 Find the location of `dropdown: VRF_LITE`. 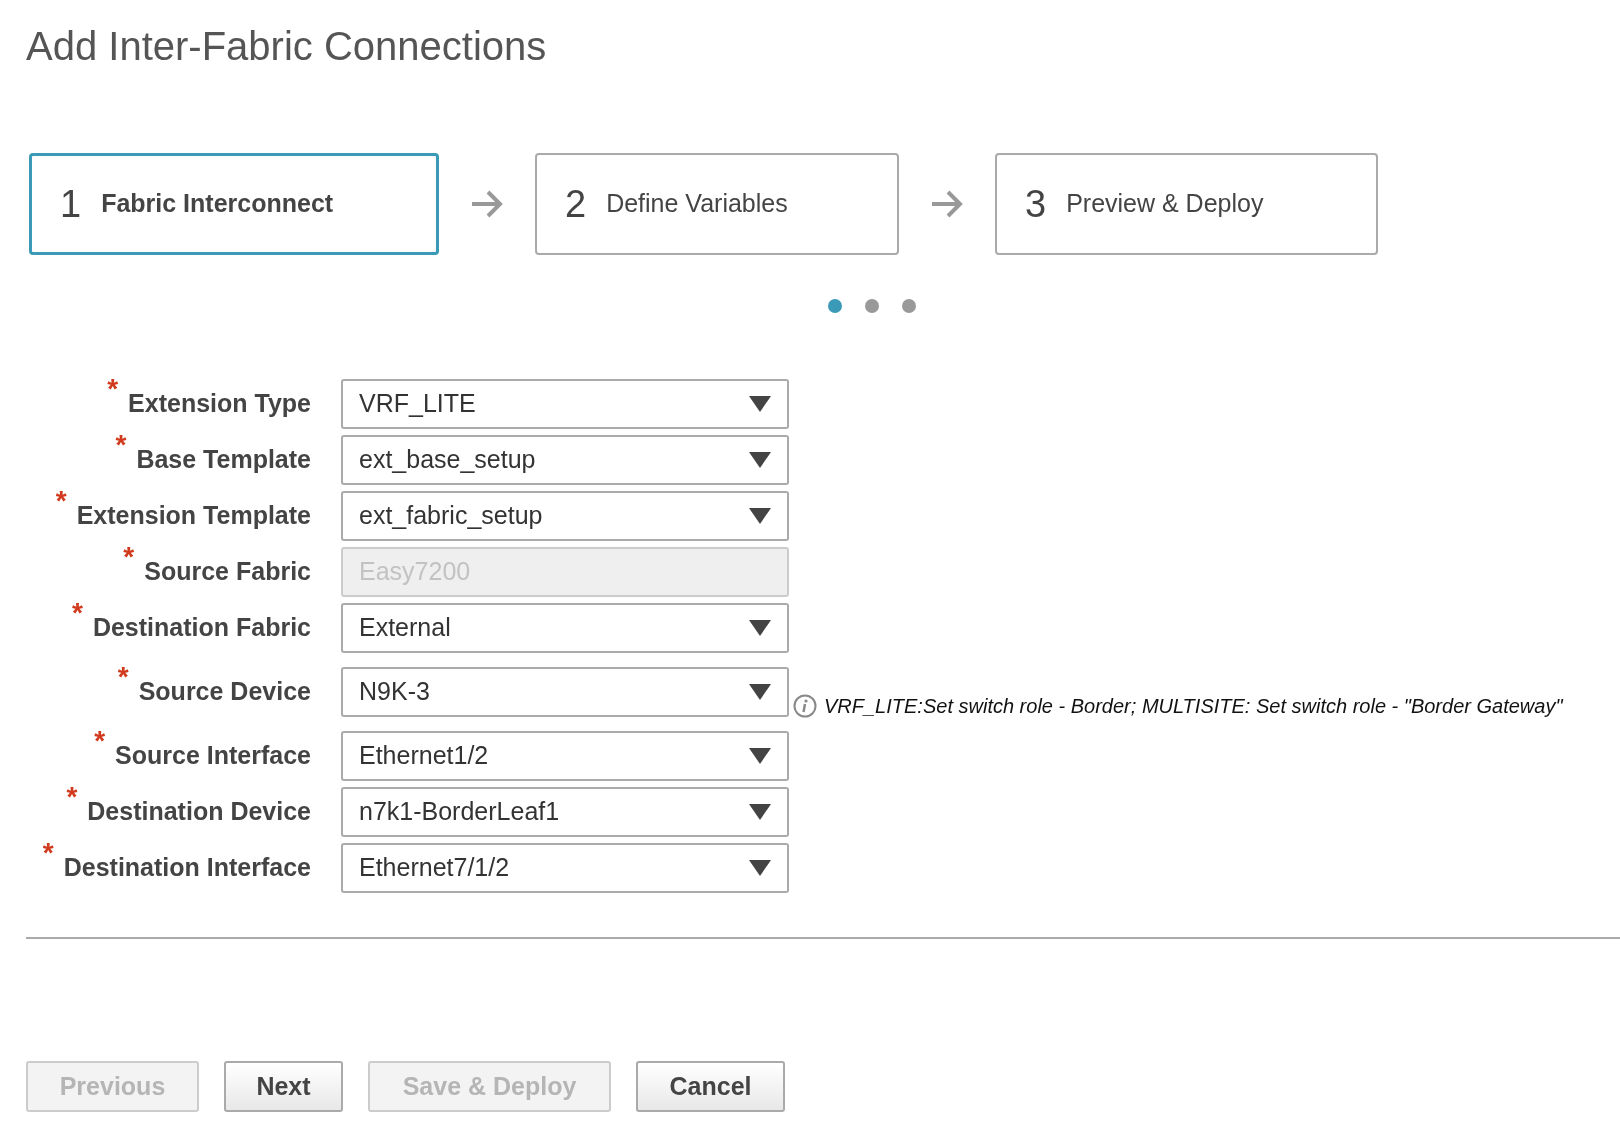

dropdown: VRF_LITE is located at coordinates (565, 404).